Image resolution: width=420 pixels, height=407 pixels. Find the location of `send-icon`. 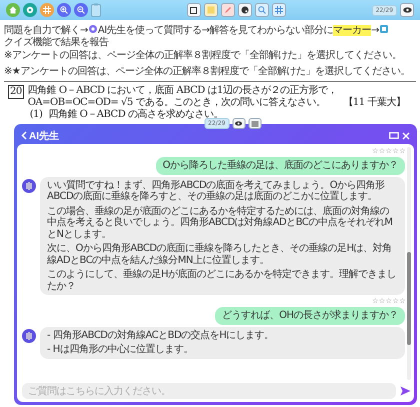

send-icon is located at coordinates (405, 391).